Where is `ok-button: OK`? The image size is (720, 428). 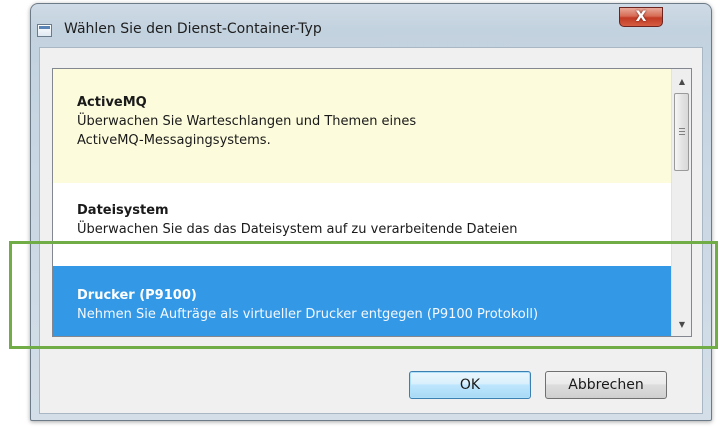
ok-button: OK is located at coordinates (470, 385).